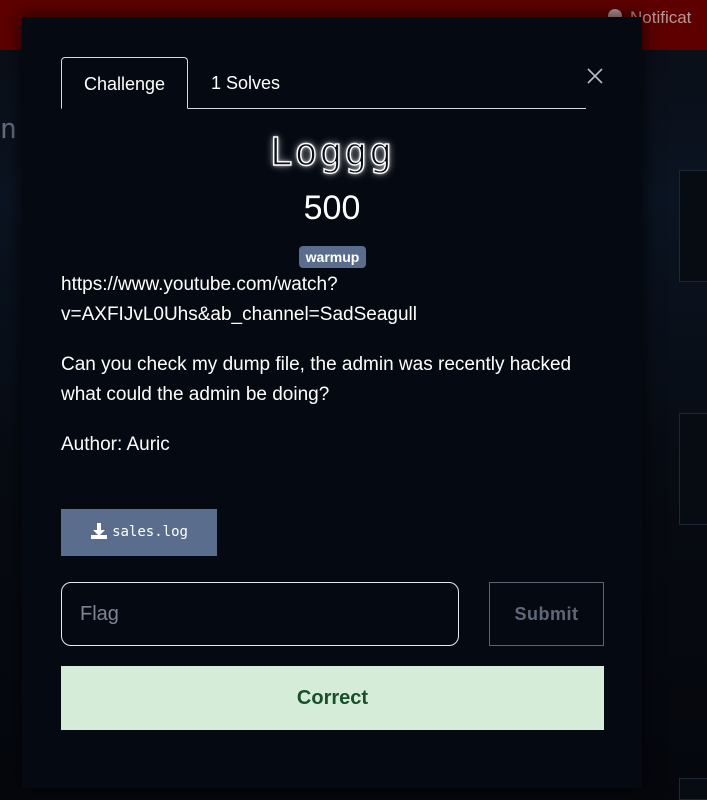  What do you see at coordinates (124, 83) in the screenshot?
I see `tab-challenge: Challenge` at bounding box center [124, 83].